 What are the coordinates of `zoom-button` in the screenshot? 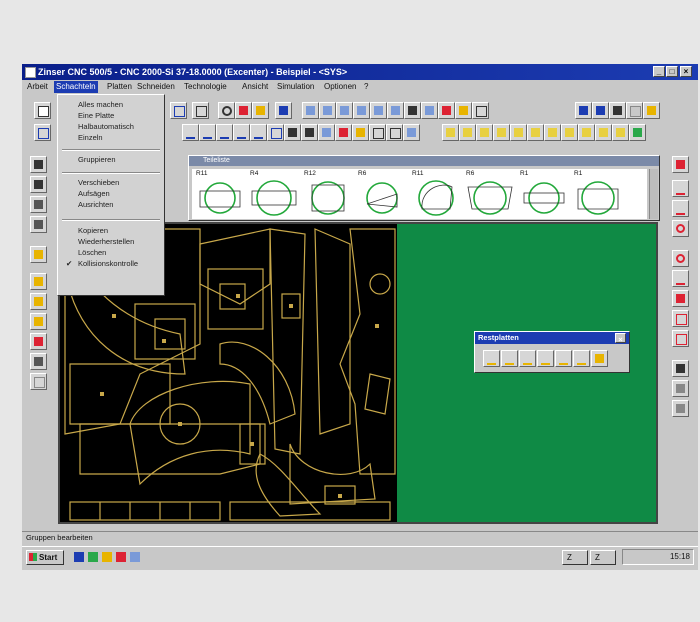 It's located at (226, 110).